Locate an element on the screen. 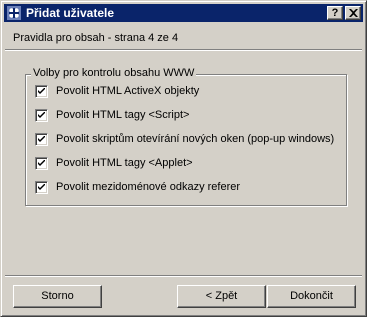 The width and height of the screenshot is (367, 317). script-tags-checkbox is located at coordinates (41, 115).